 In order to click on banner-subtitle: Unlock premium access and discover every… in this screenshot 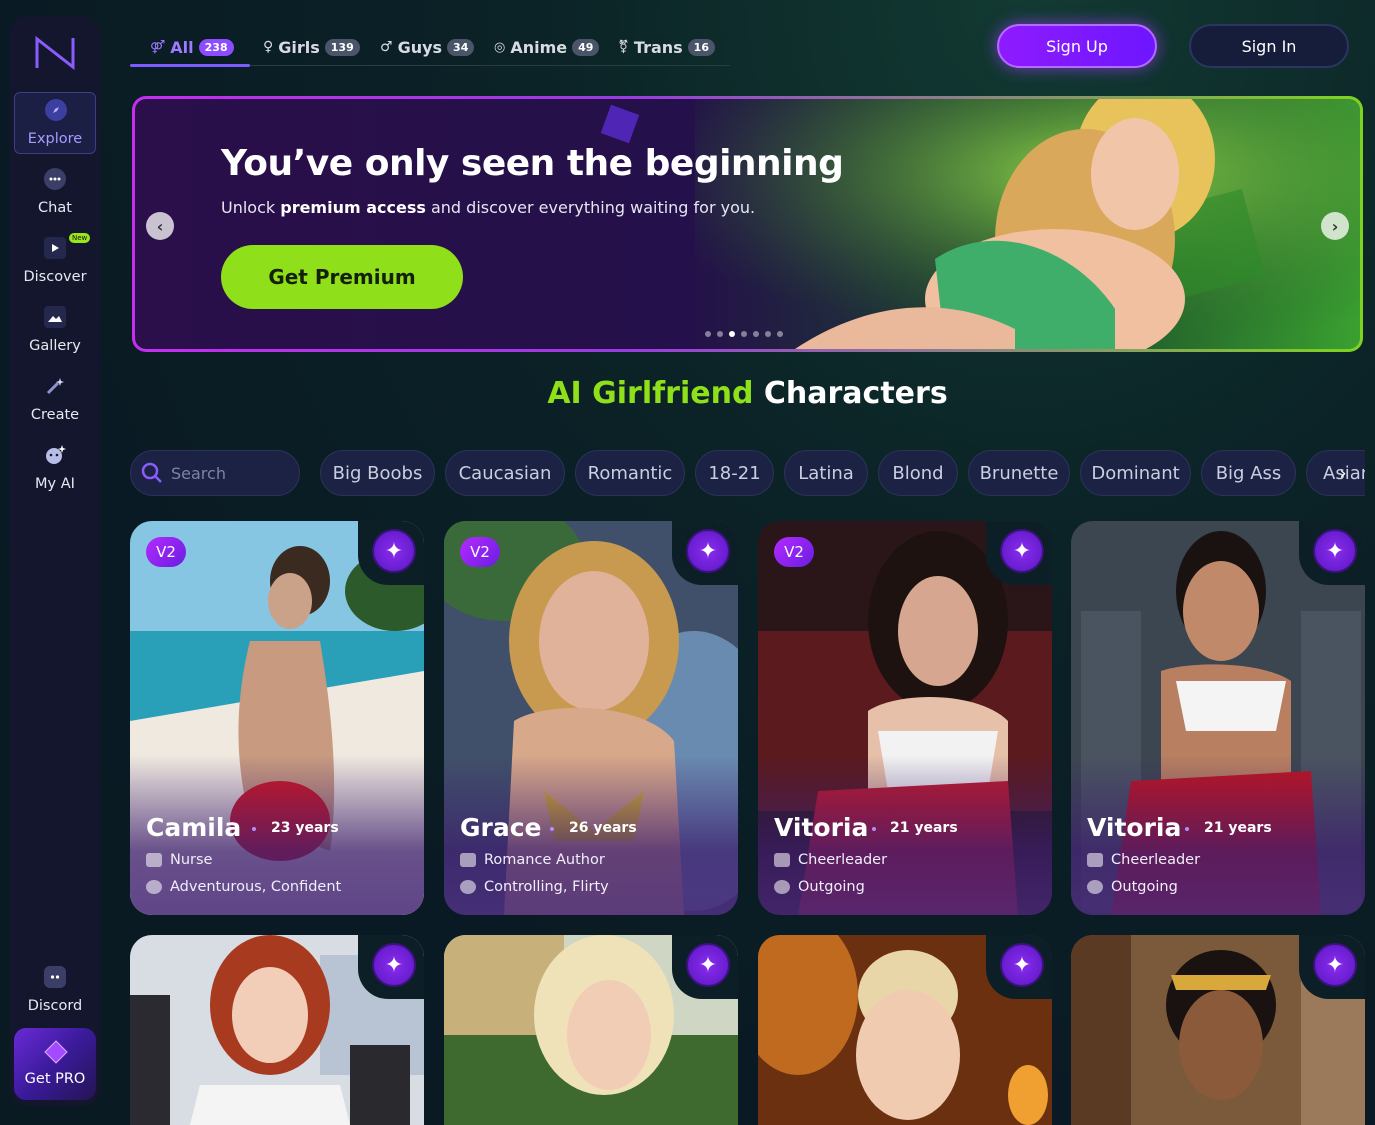, I will do `click(488, 207)`.